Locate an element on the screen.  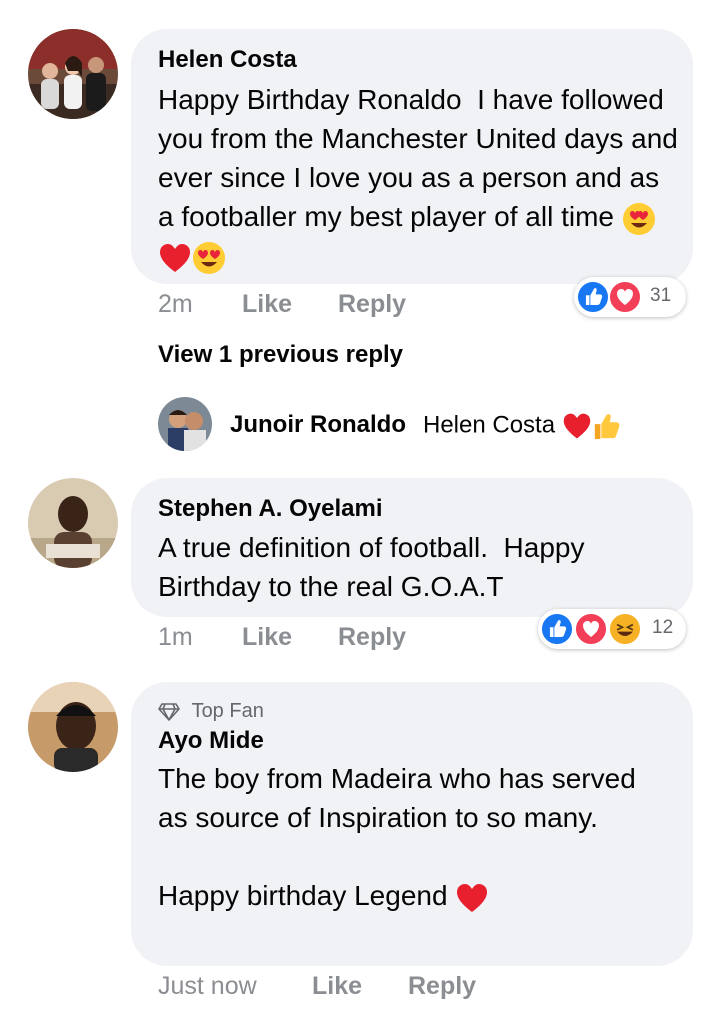
view-previous-replies-link: View 1 previous reply is located at coordinates (280, 355).